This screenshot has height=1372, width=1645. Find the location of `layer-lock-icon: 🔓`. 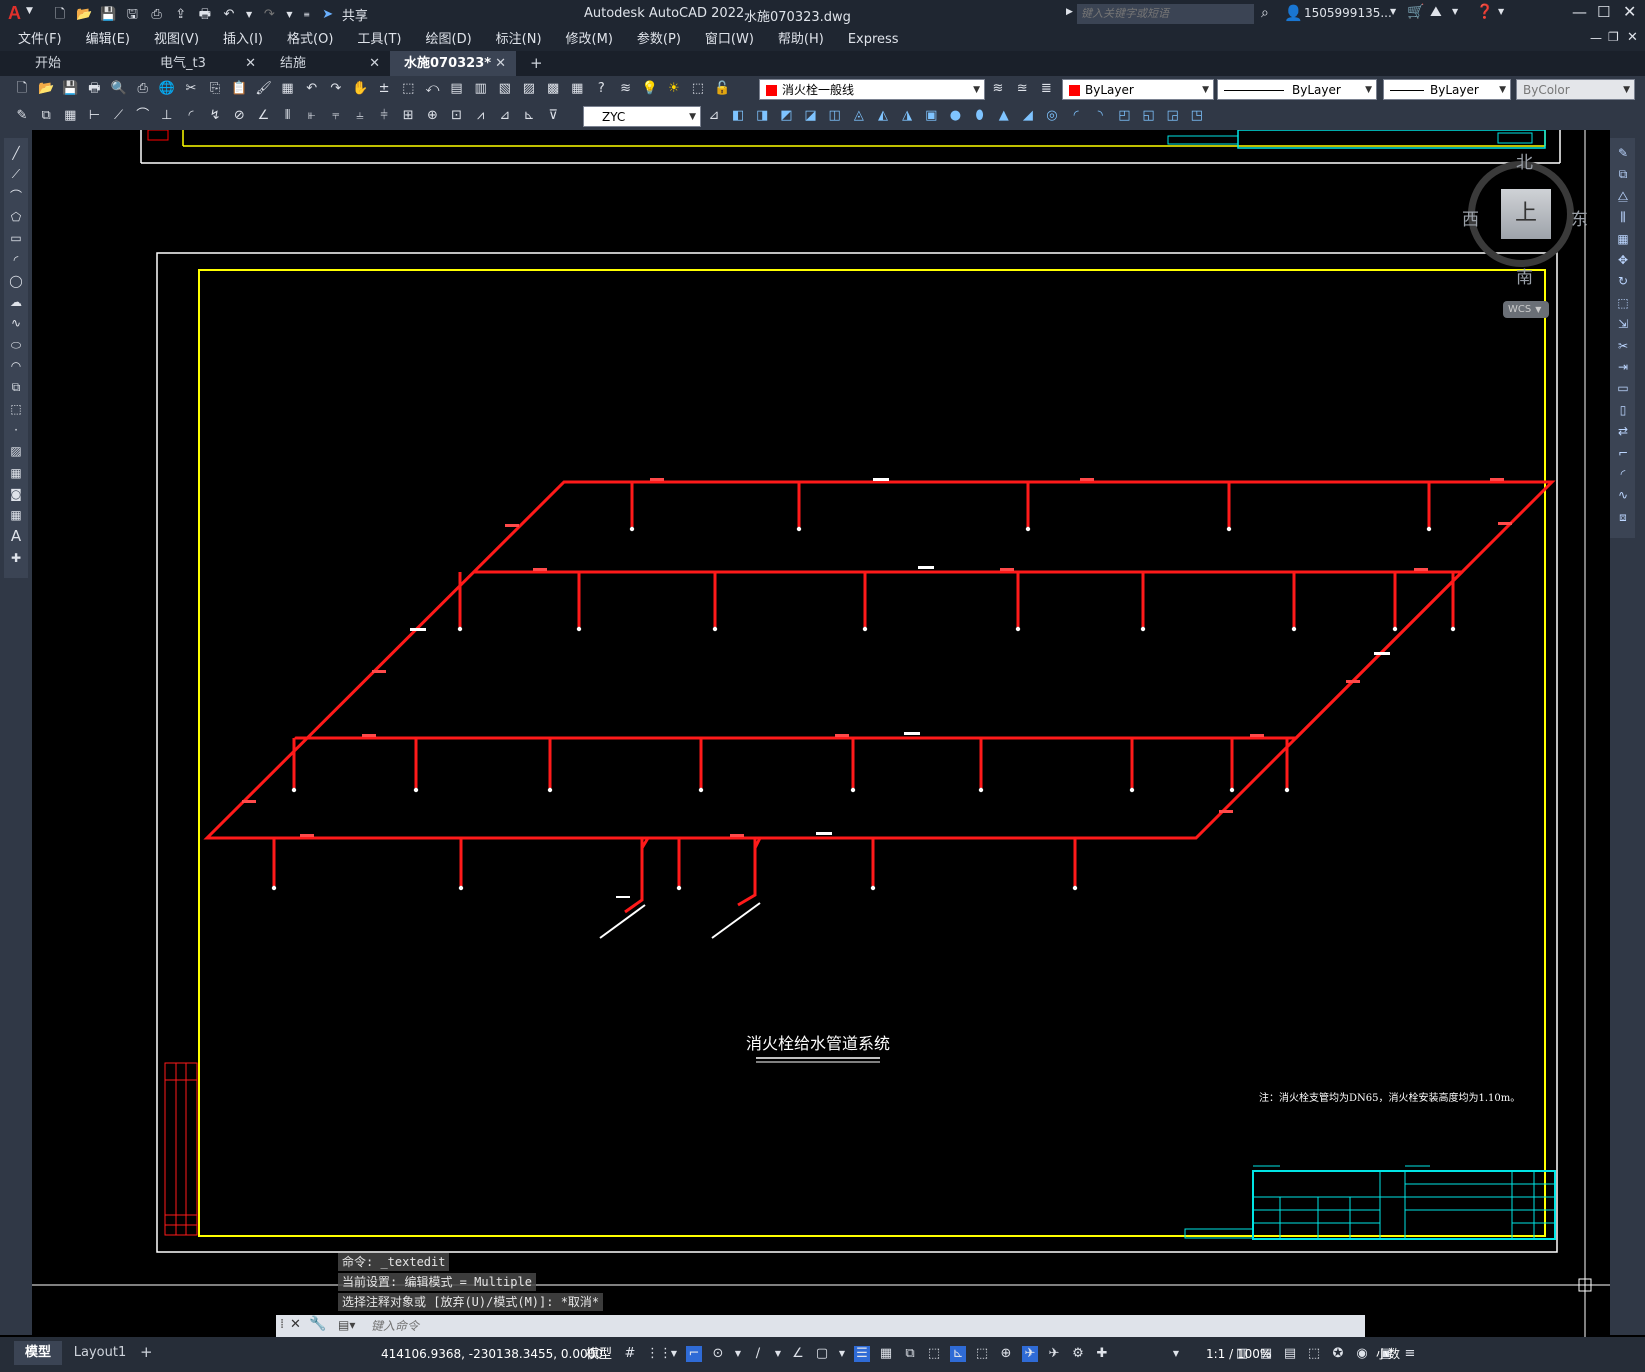

layer-lock-icon: 🔓 is located at coordinates (722, 89).